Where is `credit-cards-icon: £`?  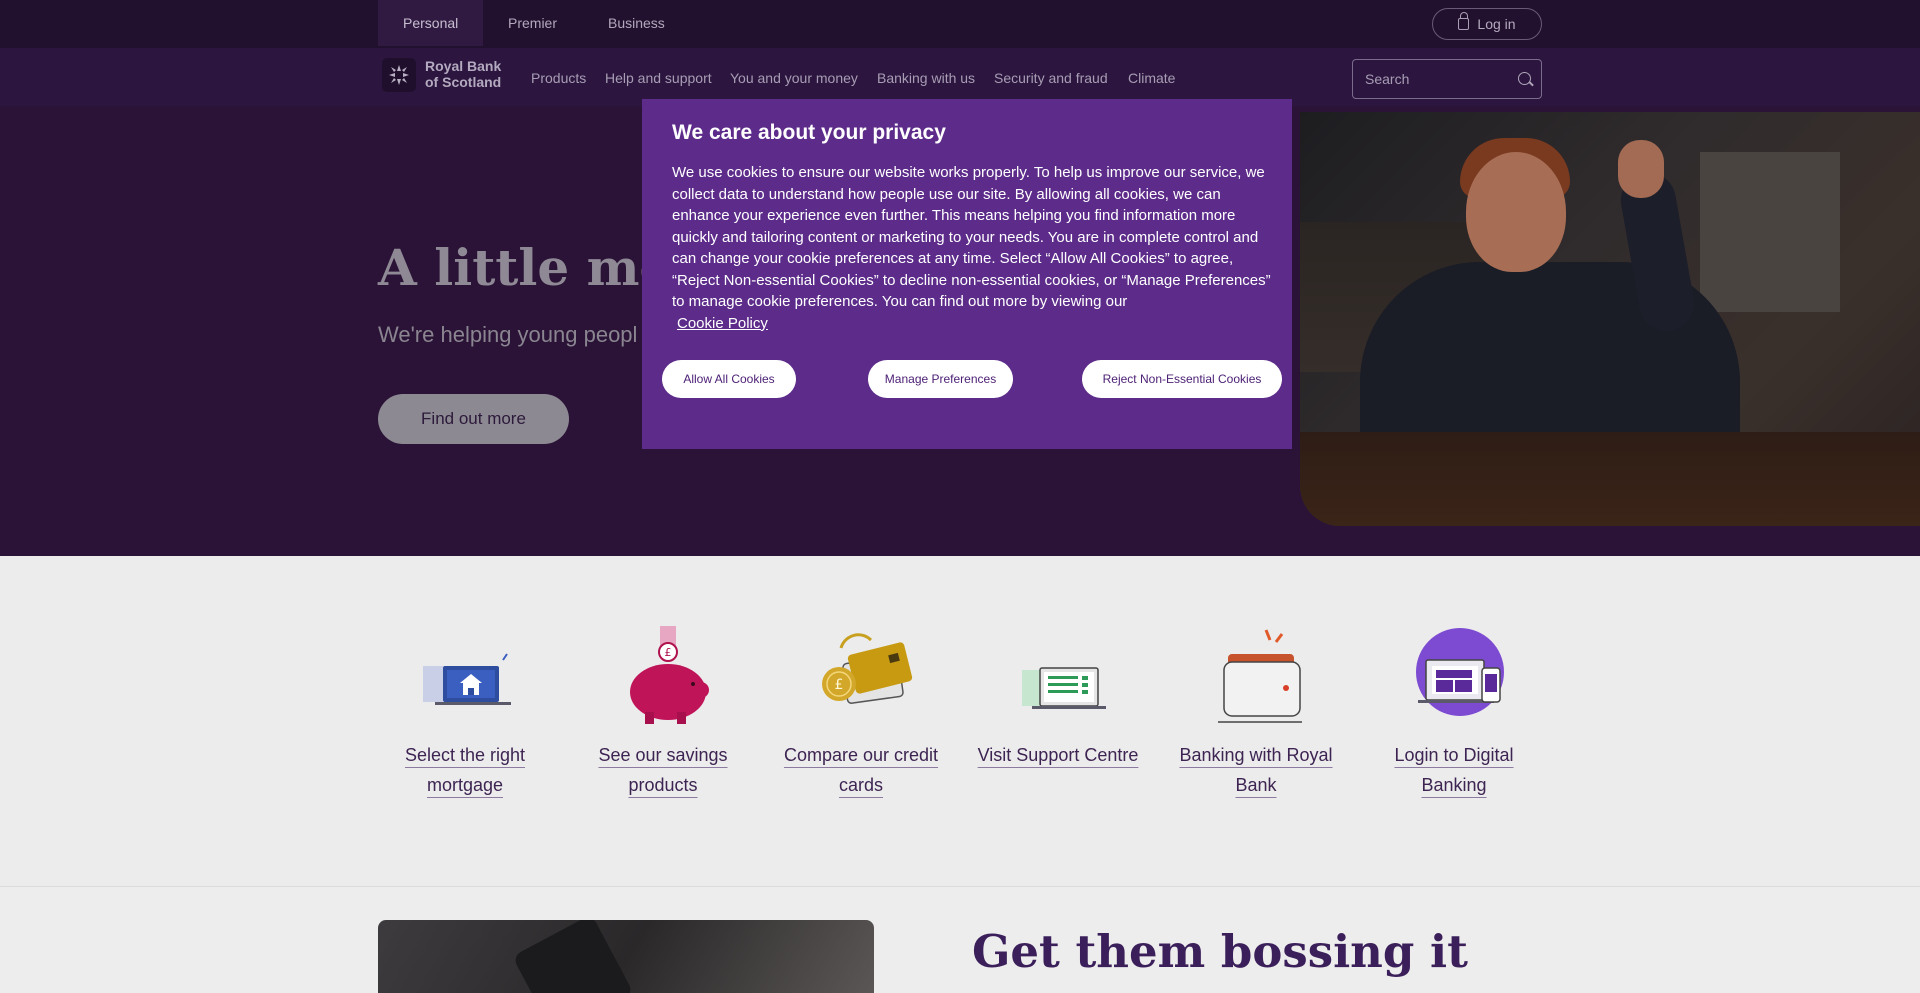
credit-cards-icon: £ is located at coordinates (866, 676).